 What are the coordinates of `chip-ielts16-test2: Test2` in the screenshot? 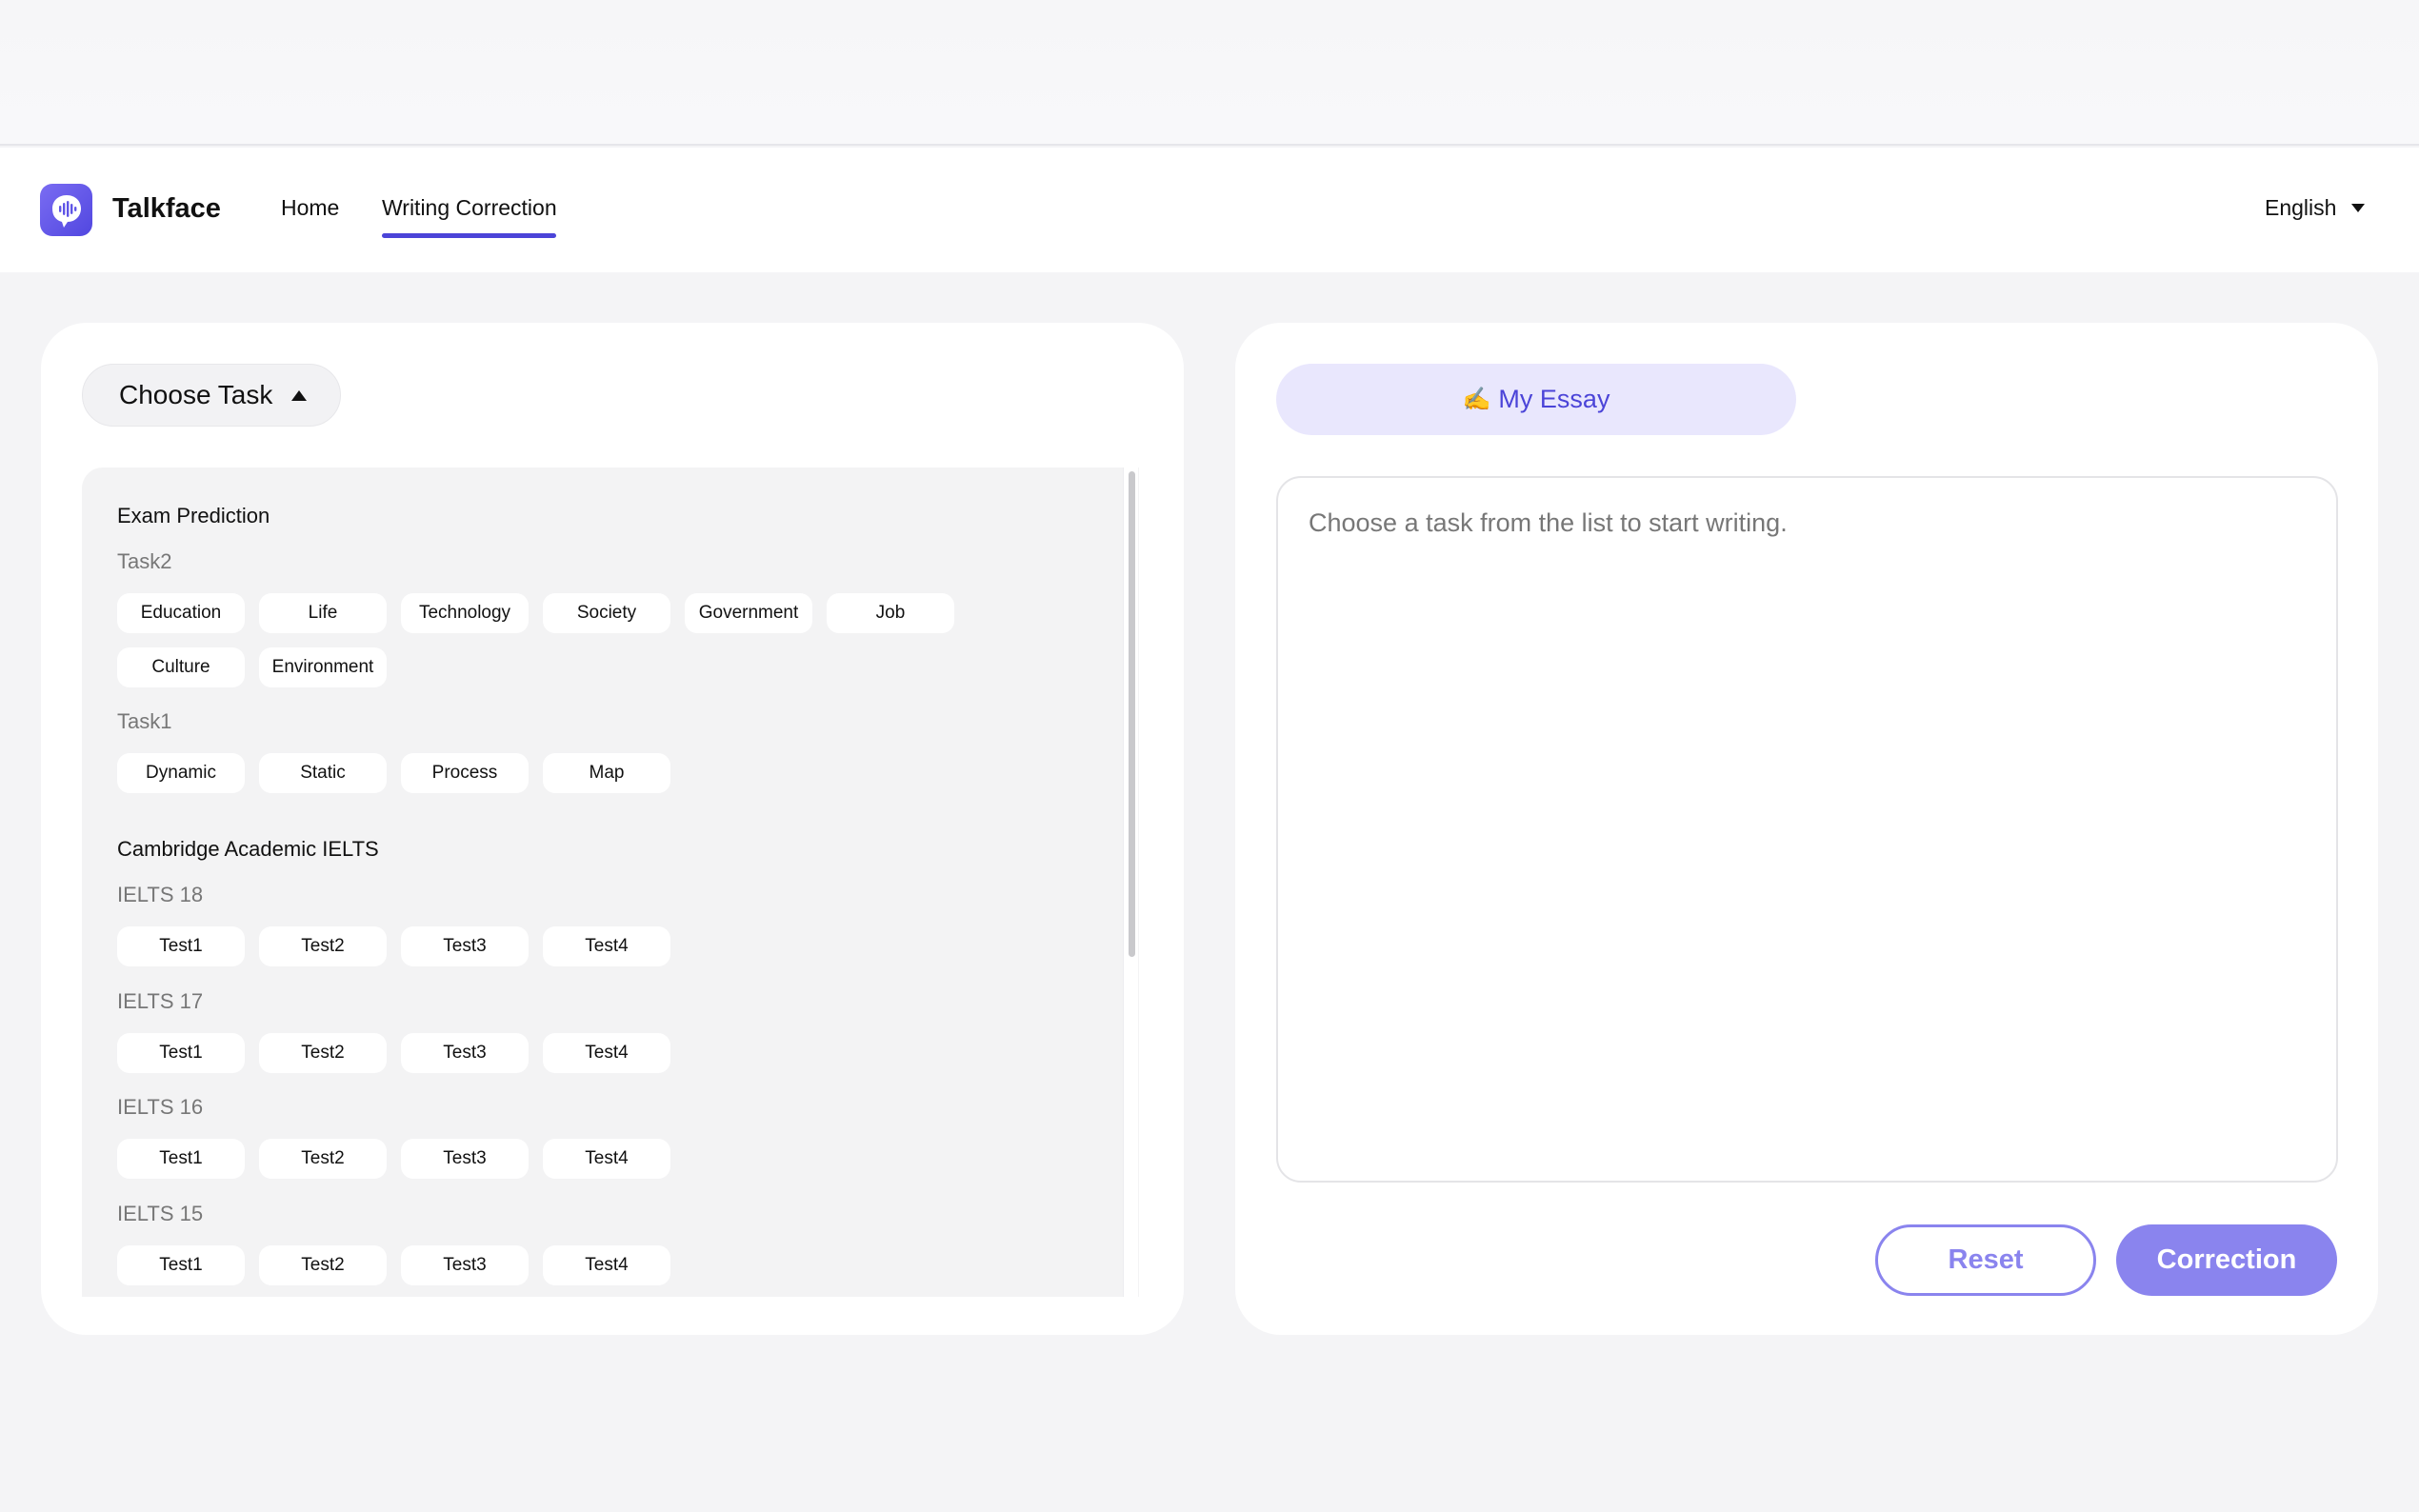 It's located at (323, 1159).